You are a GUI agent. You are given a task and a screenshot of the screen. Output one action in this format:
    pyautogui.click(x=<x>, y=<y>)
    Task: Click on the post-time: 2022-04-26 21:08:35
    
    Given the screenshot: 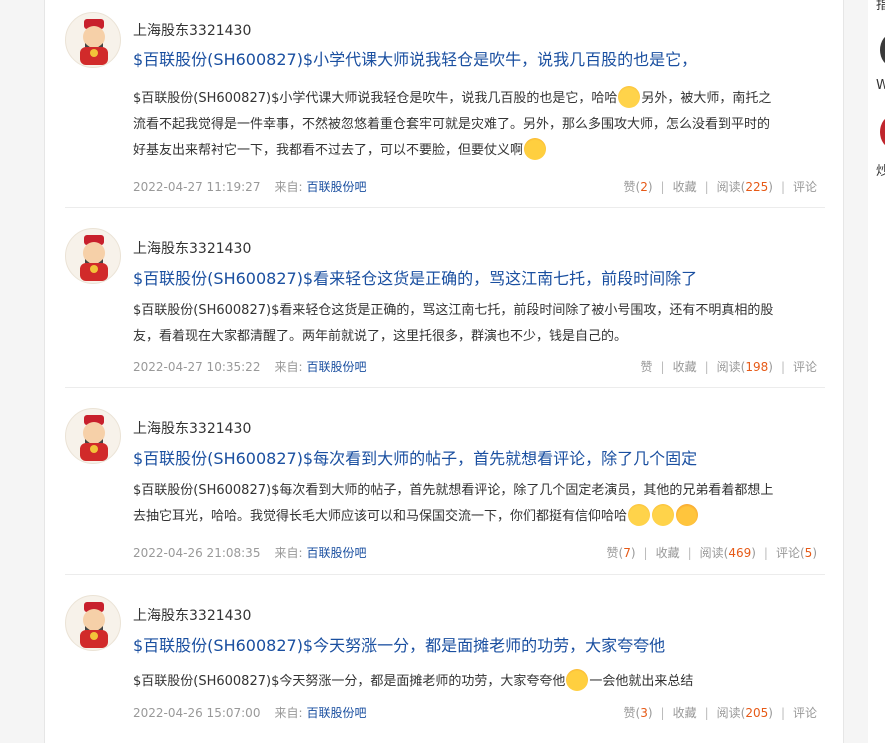 What is the action you would take?
    pyautogui.click(x=197, y=553)
    